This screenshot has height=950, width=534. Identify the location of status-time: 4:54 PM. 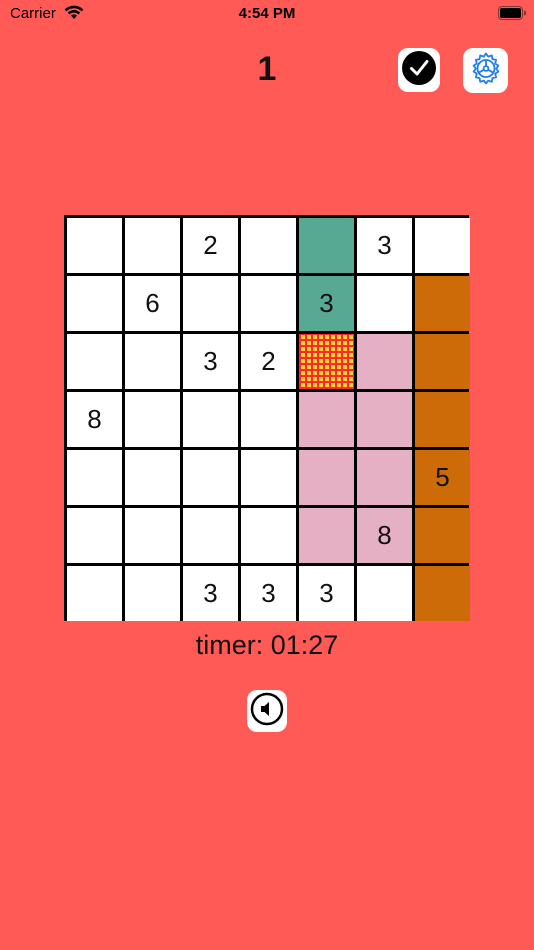
(267, 13).